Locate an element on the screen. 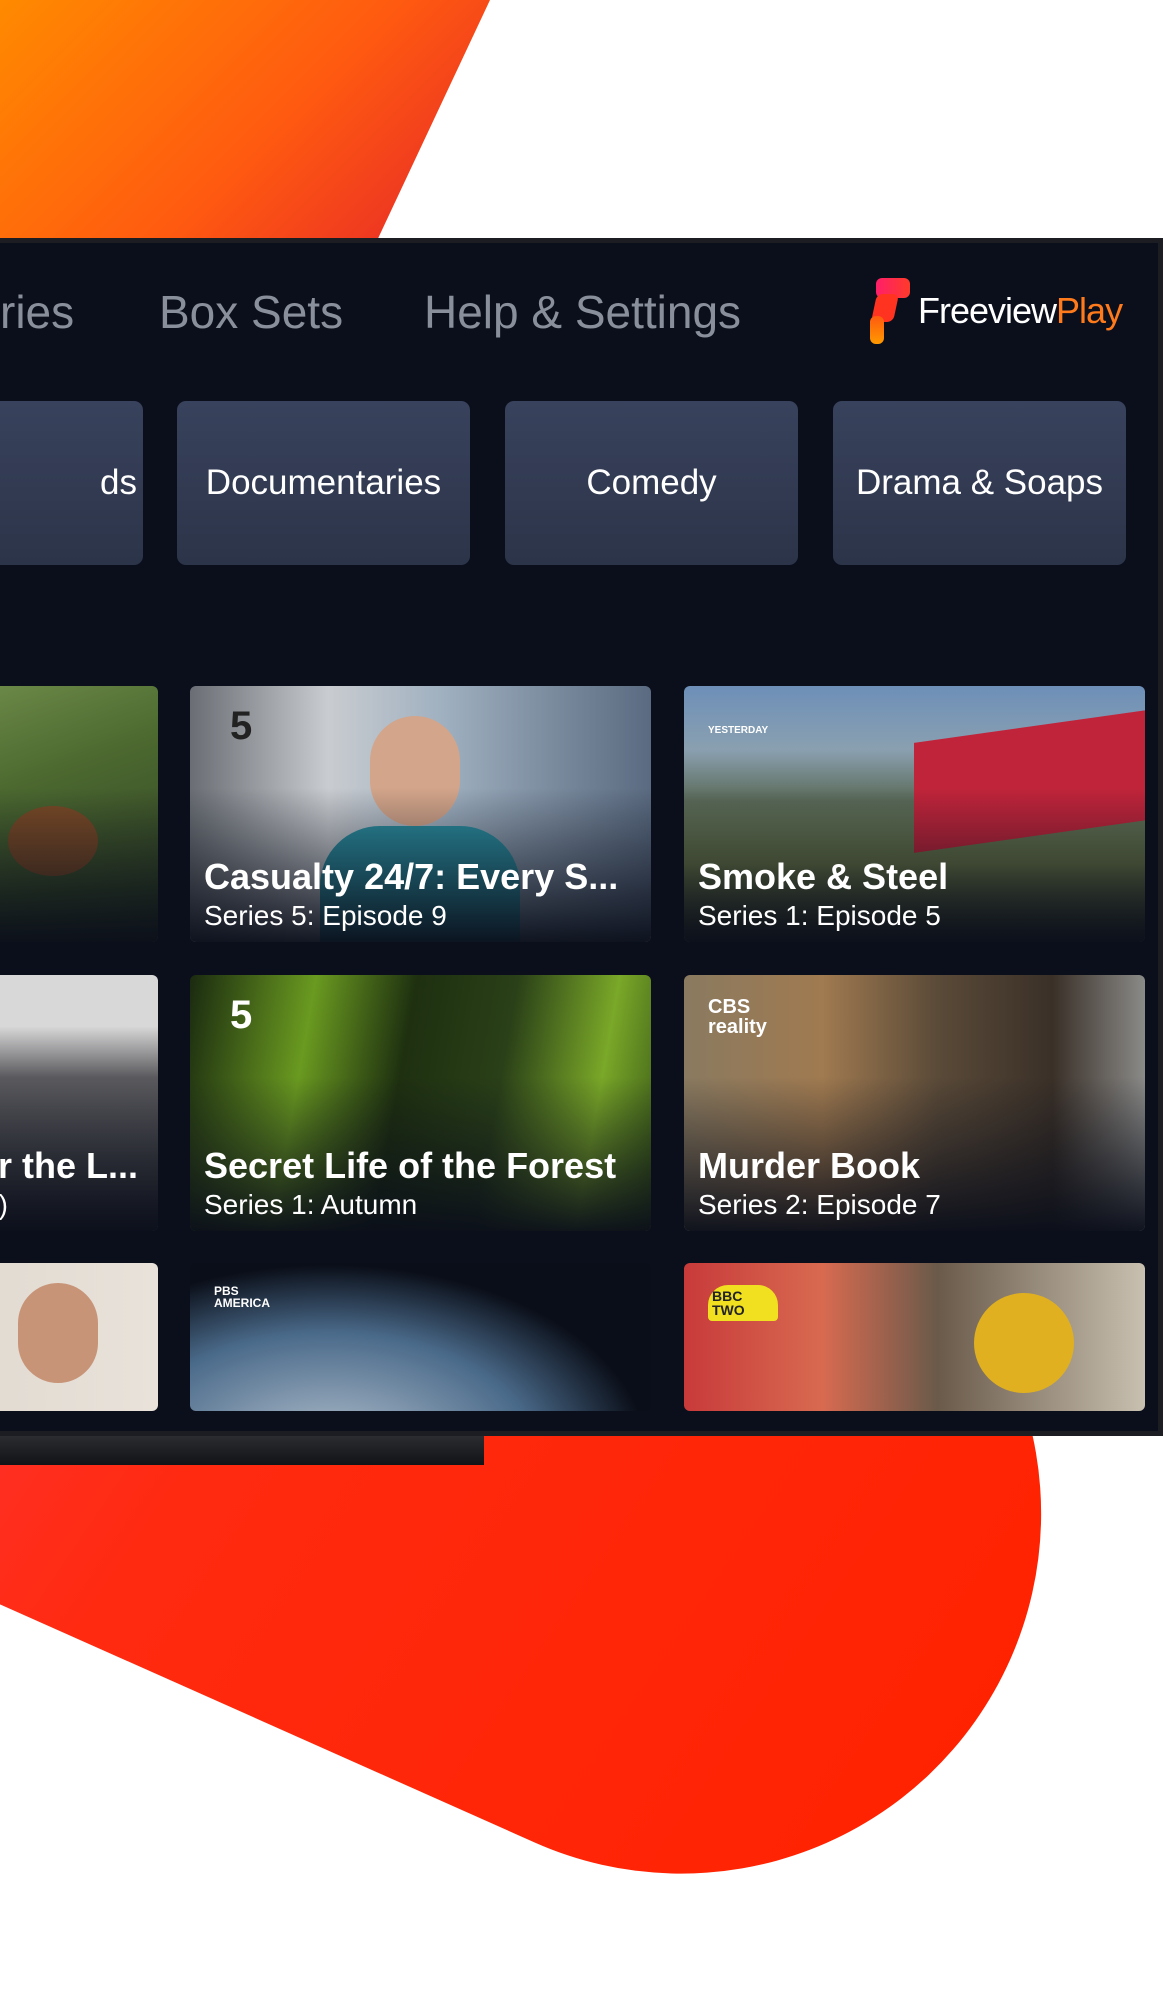 This screenshot has height=2016, width=1172. category-label: Drama & Soaps is located at coordinates (979, 482).